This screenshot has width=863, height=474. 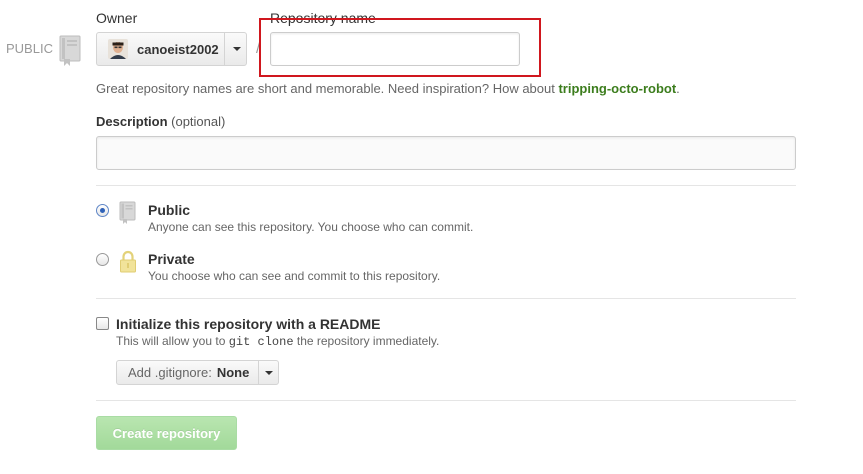 I want to click on description-title: Description, so click(x=132, y=121).